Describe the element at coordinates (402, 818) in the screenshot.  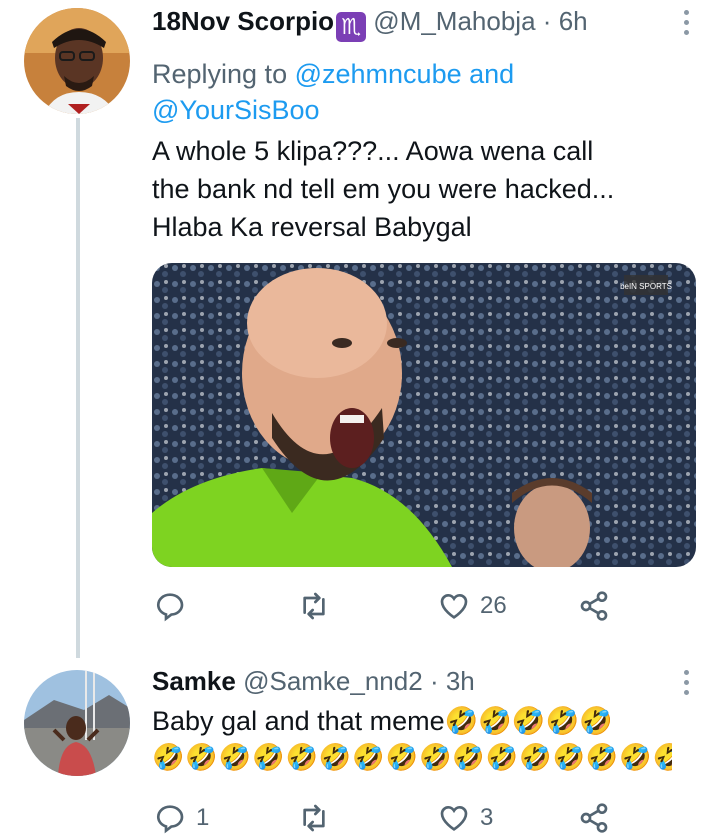
I see `tweet-actions: 1 3` at that location.